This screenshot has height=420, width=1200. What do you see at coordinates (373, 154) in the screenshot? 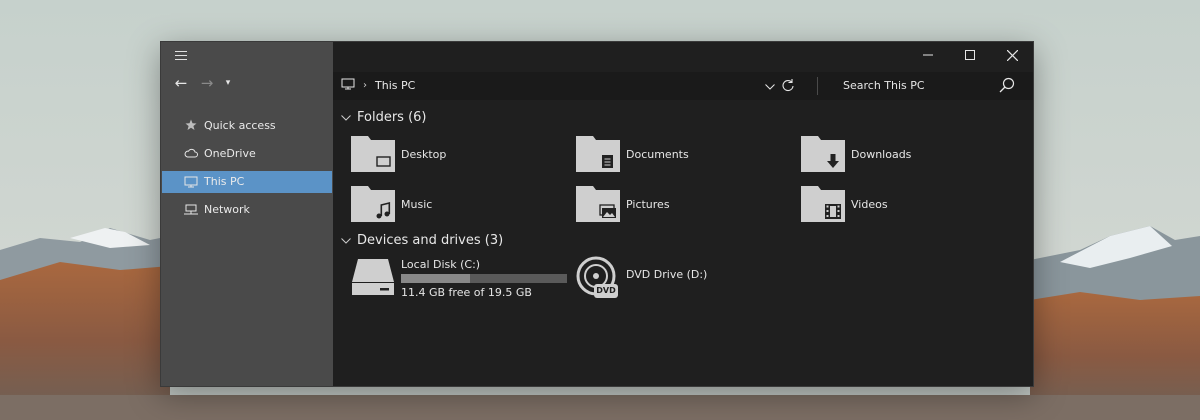
I see `desktop-icon` at bounding box center [373, 154].